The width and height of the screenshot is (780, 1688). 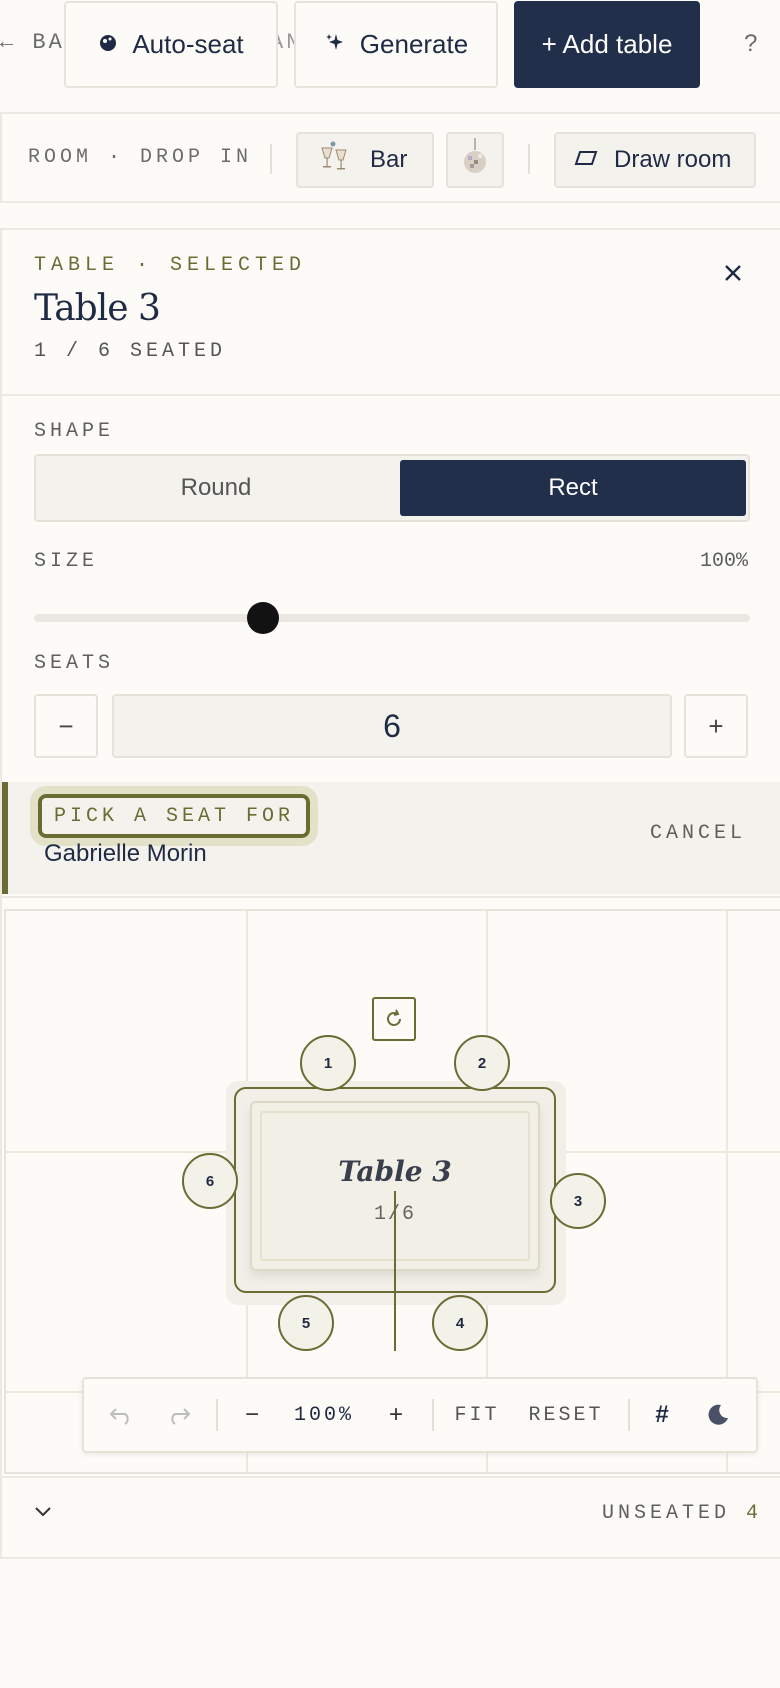 What do you see at coordinates (66, 561) in the screenshot?
I see `size-label: SIZE` at bounding box center [66, 561].